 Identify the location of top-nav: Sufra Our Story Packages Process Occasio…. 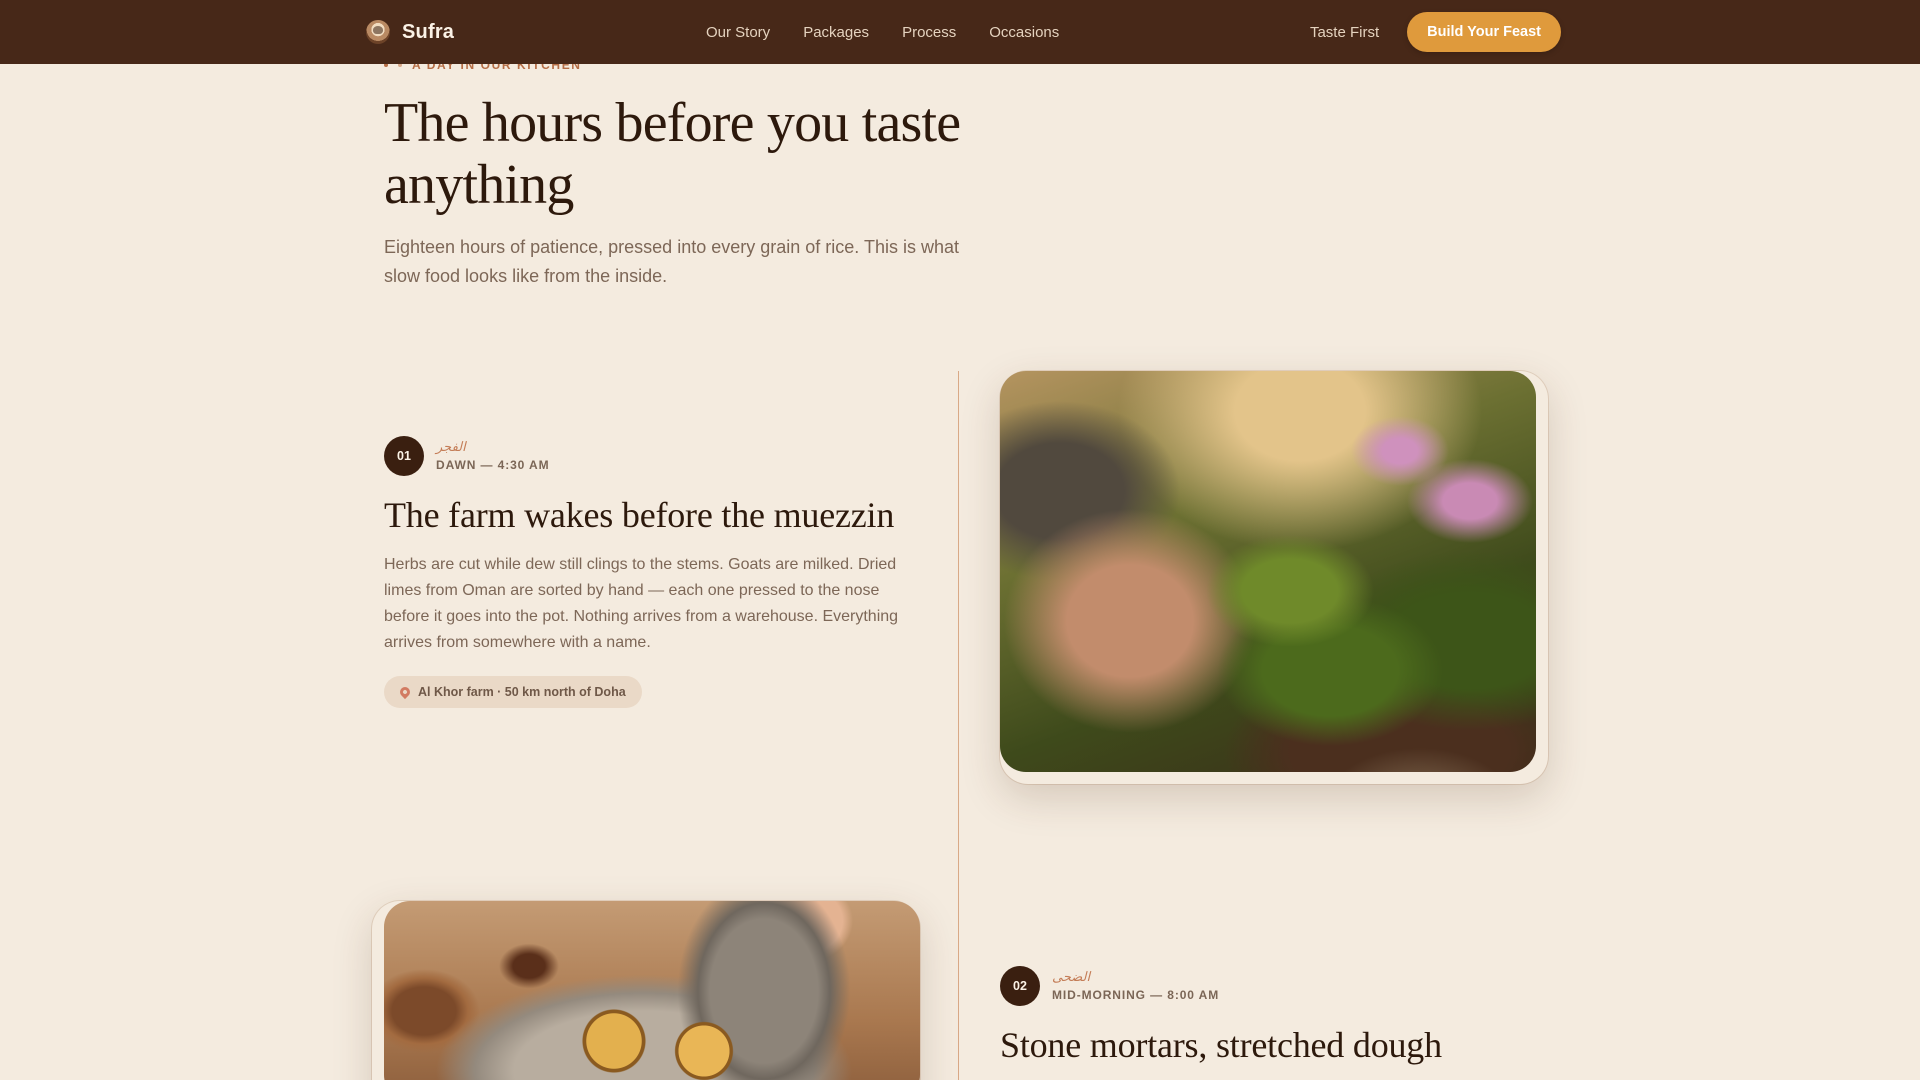
(960, 32).